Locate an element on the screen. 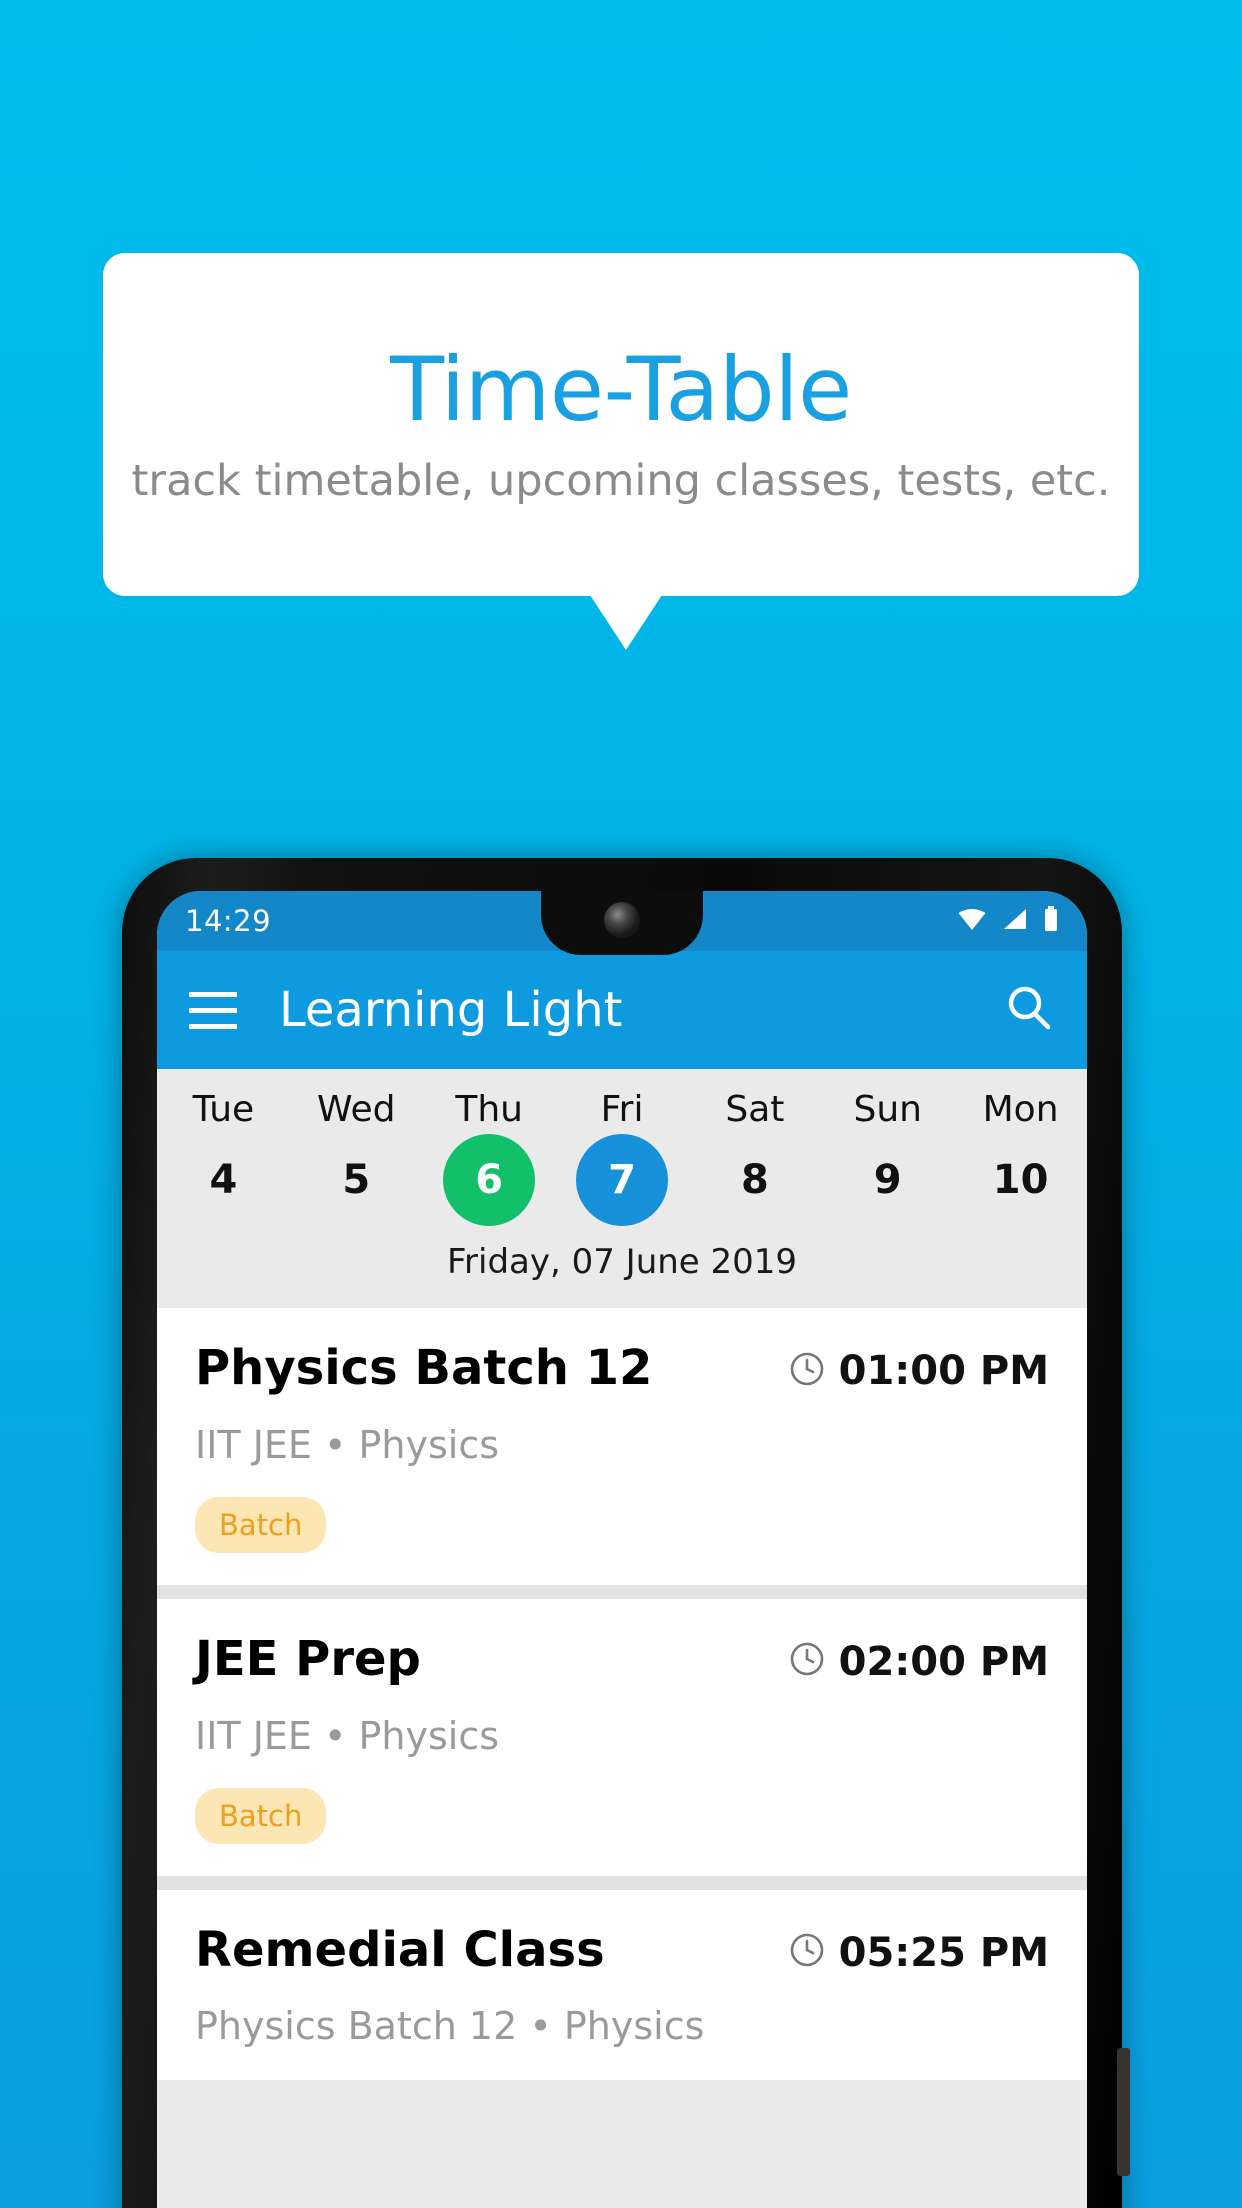 The width and height of the screenshot is (1242, 2208). day-number-7: 7 is located at coordinates (622, 1180).